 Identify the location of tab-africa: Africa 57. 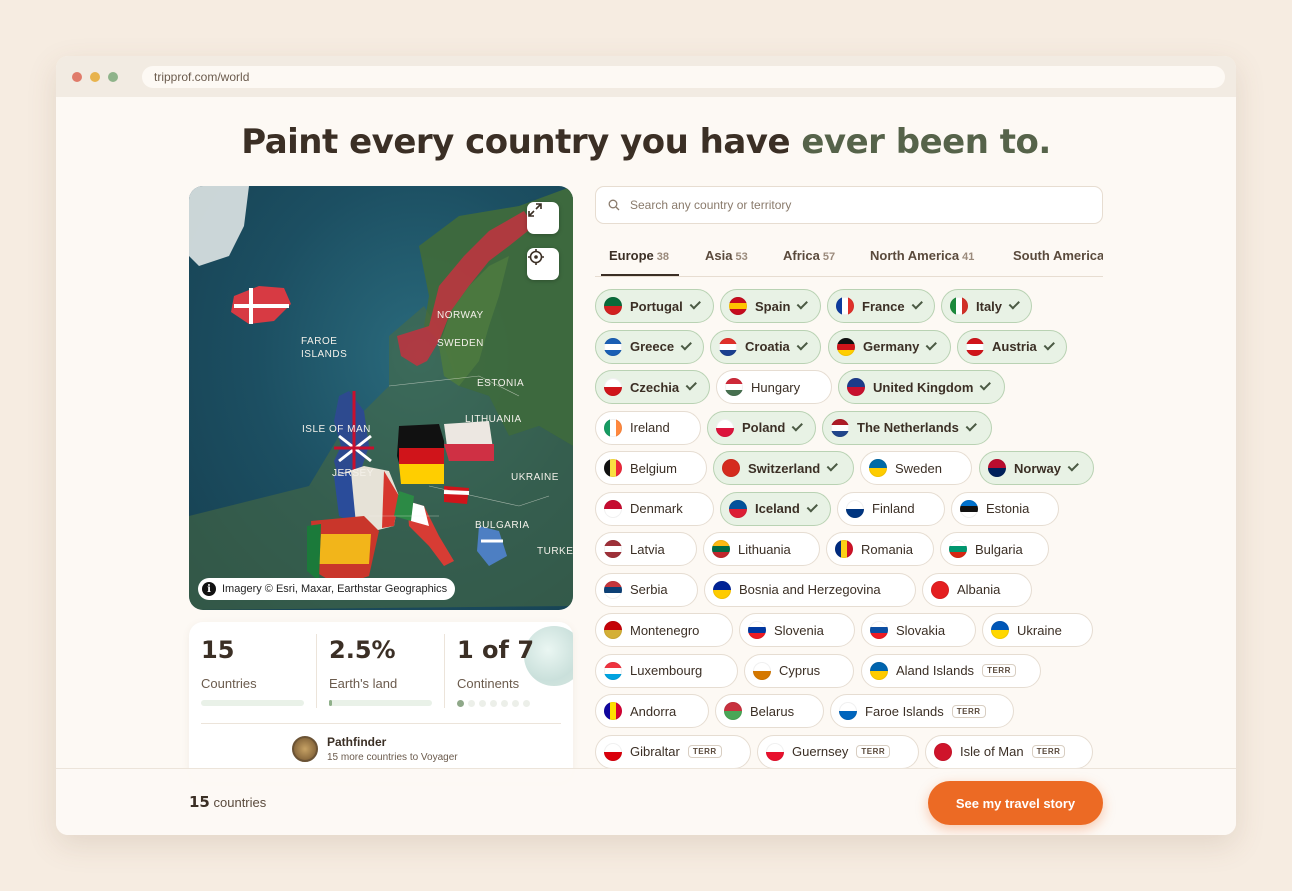
(809, 255).